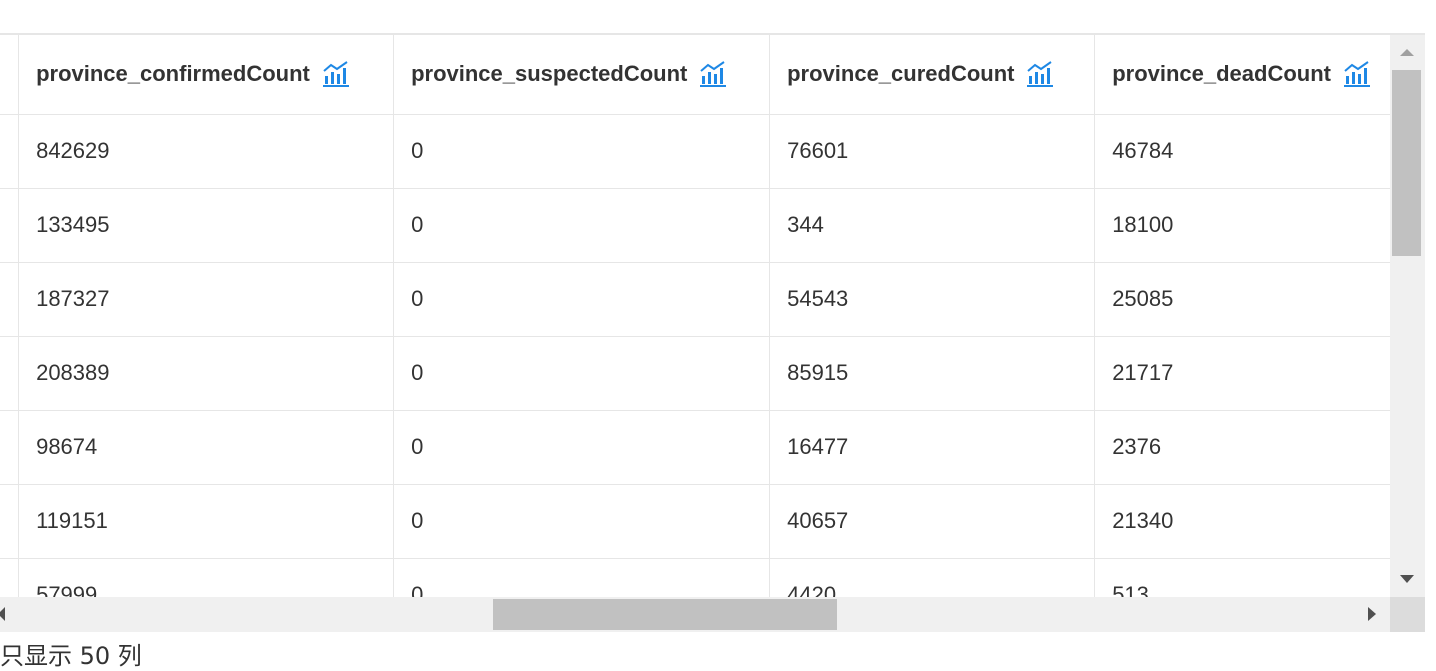 This screenshot has height=671, width=1436. What do you see at coordinates (1372, 614) in the screenshot?
I see `scroll-right-arrow-icon` at bounding box center [1372, 614].